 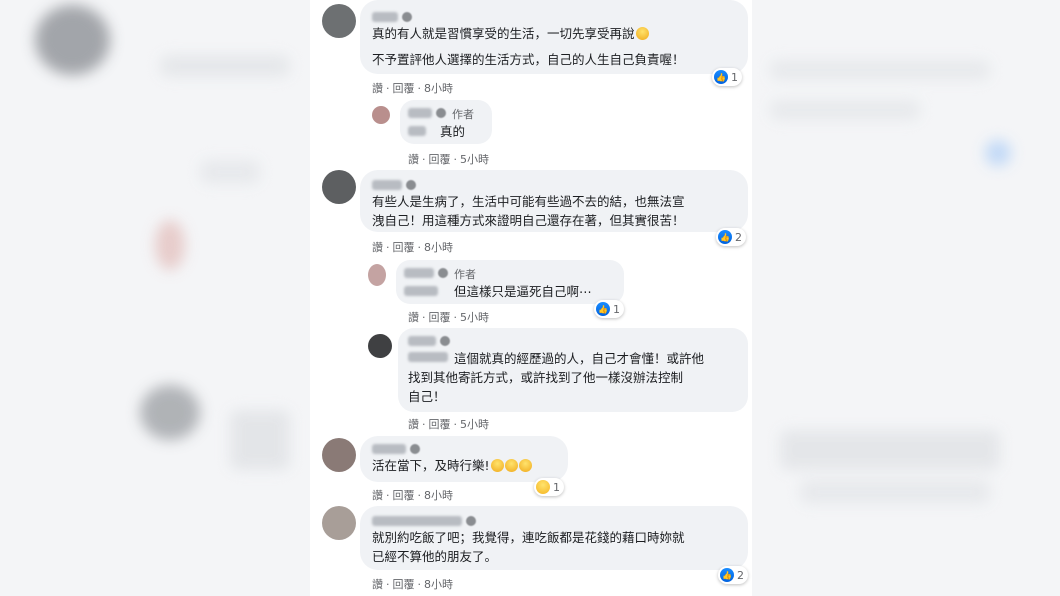 What do you see at coordinates (523, 291) in the screenshot?
I see `comment-text: 但這樣只是逼死自己啊⋯` at bounding box center [523, 291].